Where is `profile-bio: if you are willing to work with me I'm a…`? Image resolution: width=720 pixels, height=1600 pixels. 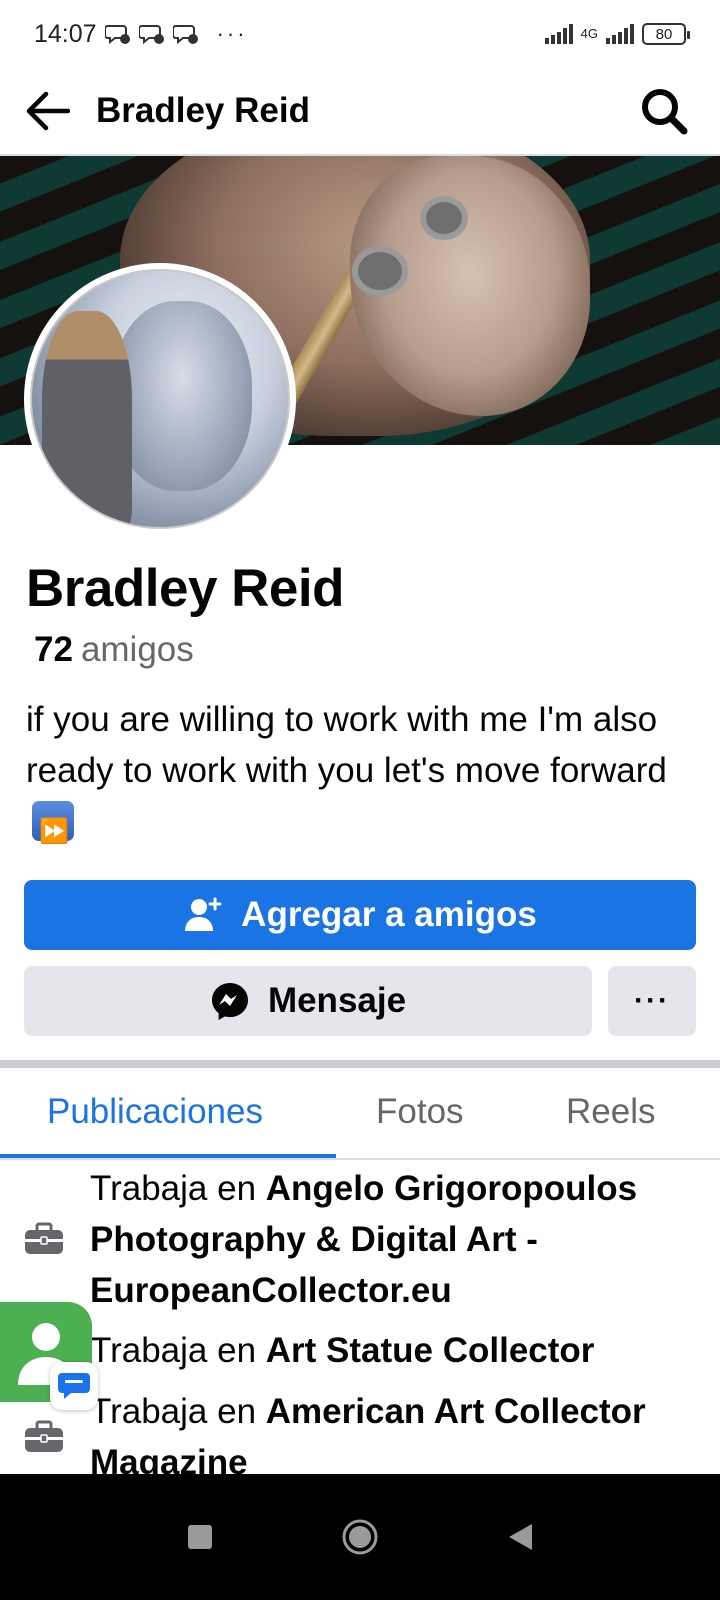 profile-bio: if you are willing to work with me I'm a… is located at coordinates (361, 775).